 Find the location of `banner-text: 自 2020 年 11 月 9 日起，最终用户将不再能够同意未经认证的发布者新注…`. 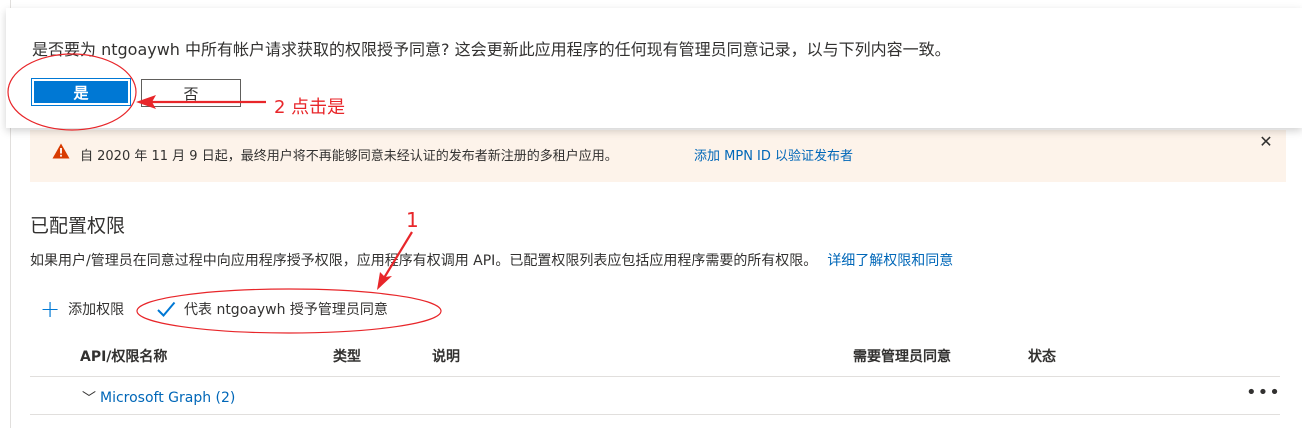

banner-text: 自 2020 年 11 月 9 日起，最终用户将不再能够同意未经认证的发布者新注… is located at coordinates (349, 156).